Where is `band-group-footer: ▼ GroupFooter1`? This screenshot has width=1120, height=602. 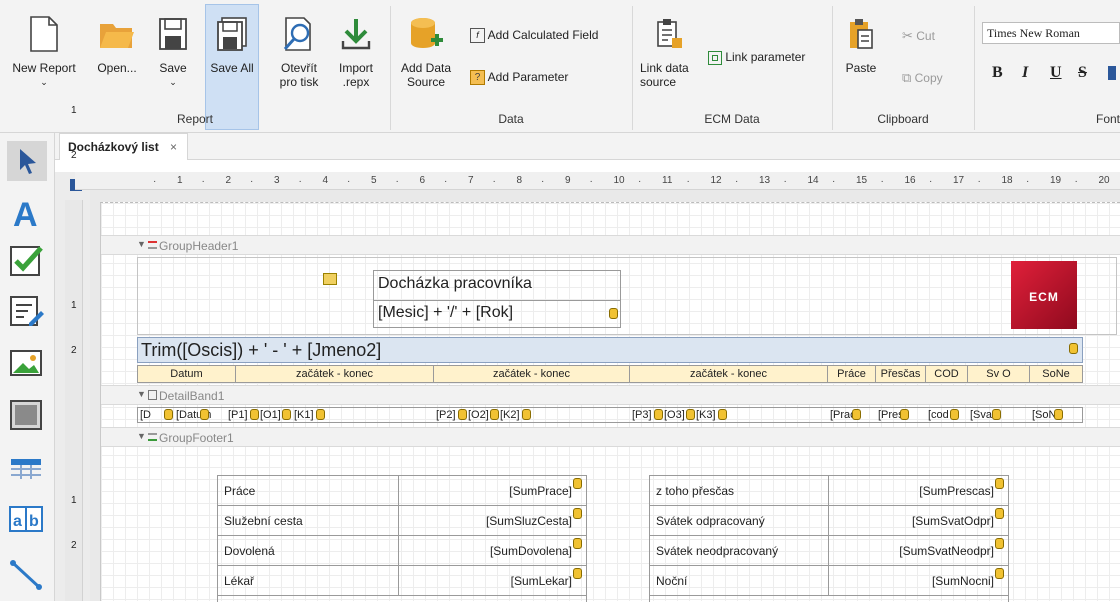 band-group-footer: ▼ GroupFooter1 is located at coordinates (610, 437).